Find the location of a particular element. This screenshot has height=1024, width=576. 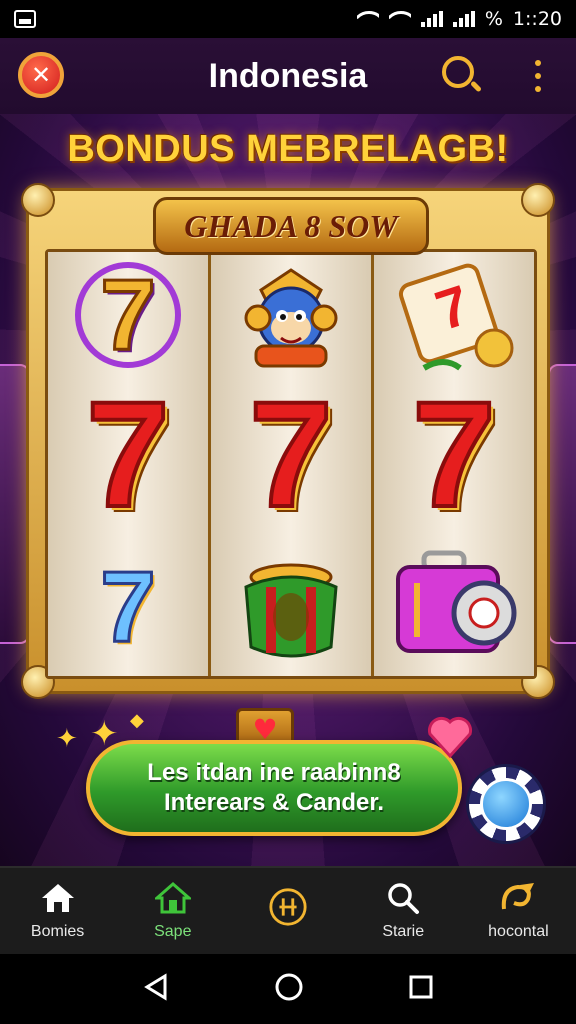

home-icon is located at coordinates (58, 898).